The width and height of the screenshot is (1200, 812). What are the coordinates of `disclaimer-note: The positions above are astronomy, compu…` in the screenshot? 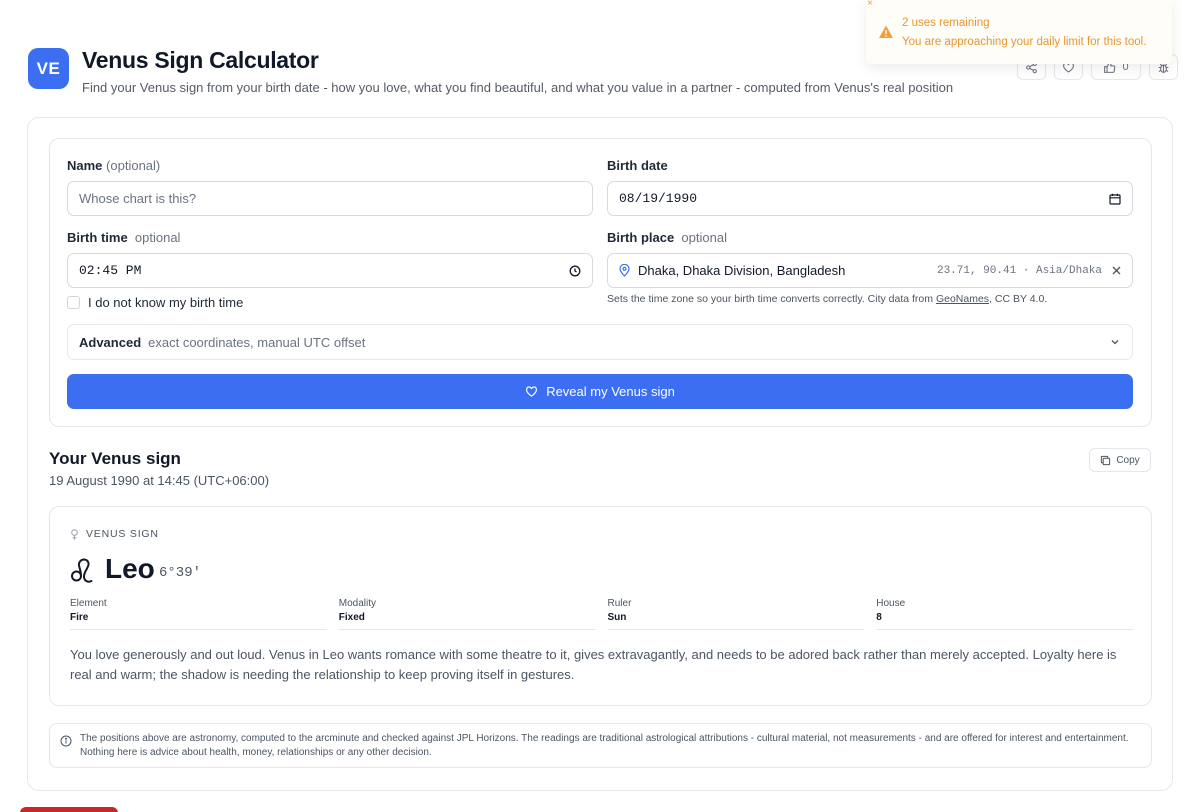 It's located at (600, 745).